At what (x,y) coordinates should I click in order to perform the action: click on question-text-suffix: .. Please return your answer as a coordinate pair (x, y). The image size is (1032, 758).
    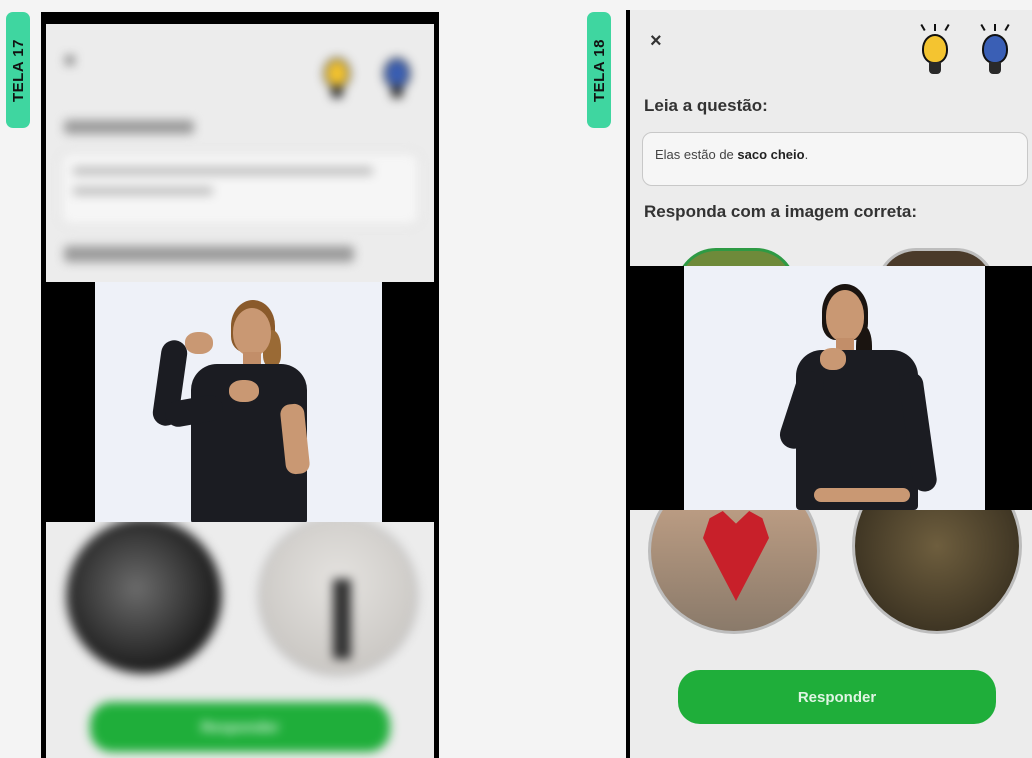
    Looking at the image, I should click on (806, 154).